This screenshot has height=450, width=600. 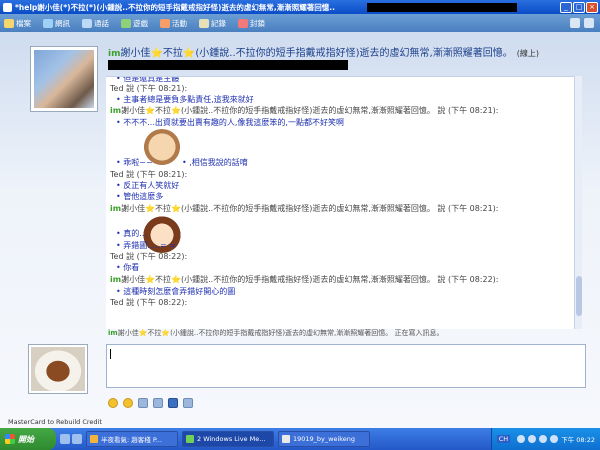 What do you see at coordinates (55, 422) in the screenshot?
I see `ad-text: MasterCard to Rebuild Credit` at bounding box center [55, 422].